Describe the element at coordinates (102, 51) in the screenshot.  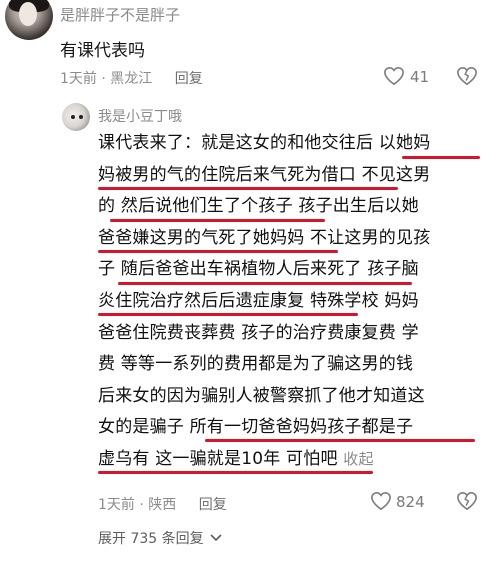
I see `comment-text: 有课代表吗` at that location.